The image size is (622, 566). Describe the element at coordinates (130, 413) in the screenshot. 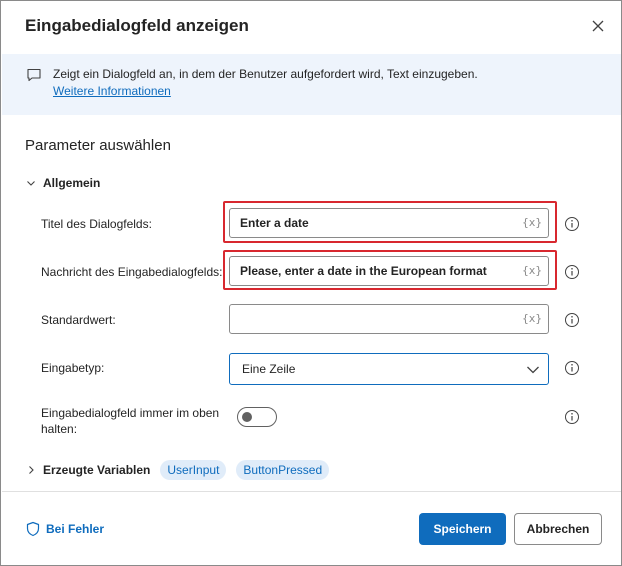

I see `keep-on-top-label-line1: Eingabedialogfeld immer im oben` at that location.